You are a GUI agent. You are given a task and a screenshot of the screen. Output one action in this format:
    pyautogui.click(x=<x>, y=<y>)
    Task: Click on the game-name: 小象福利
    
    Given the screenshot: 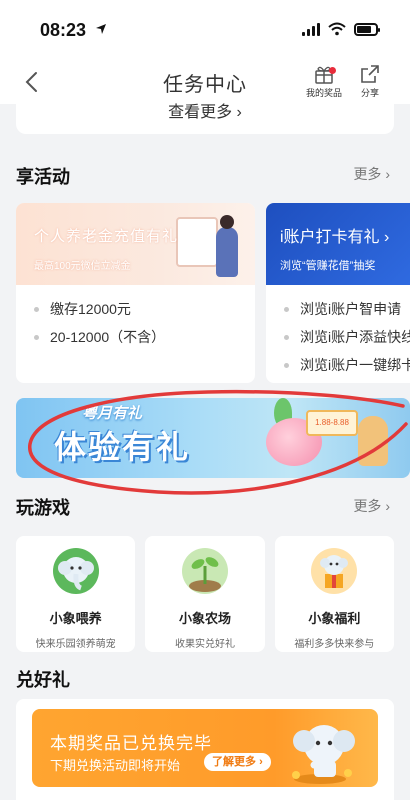 What is the action you would take?
    pyautogui.click(x=334, y=618)
    